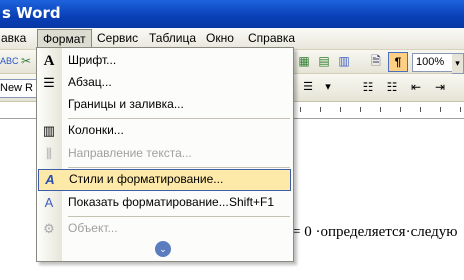 The image size is (464, 280). What do you see at coordinates (344, 61) in the screenshot?
I see `columns-toolbar-icon: ▥` at bounding box center [344, 61].